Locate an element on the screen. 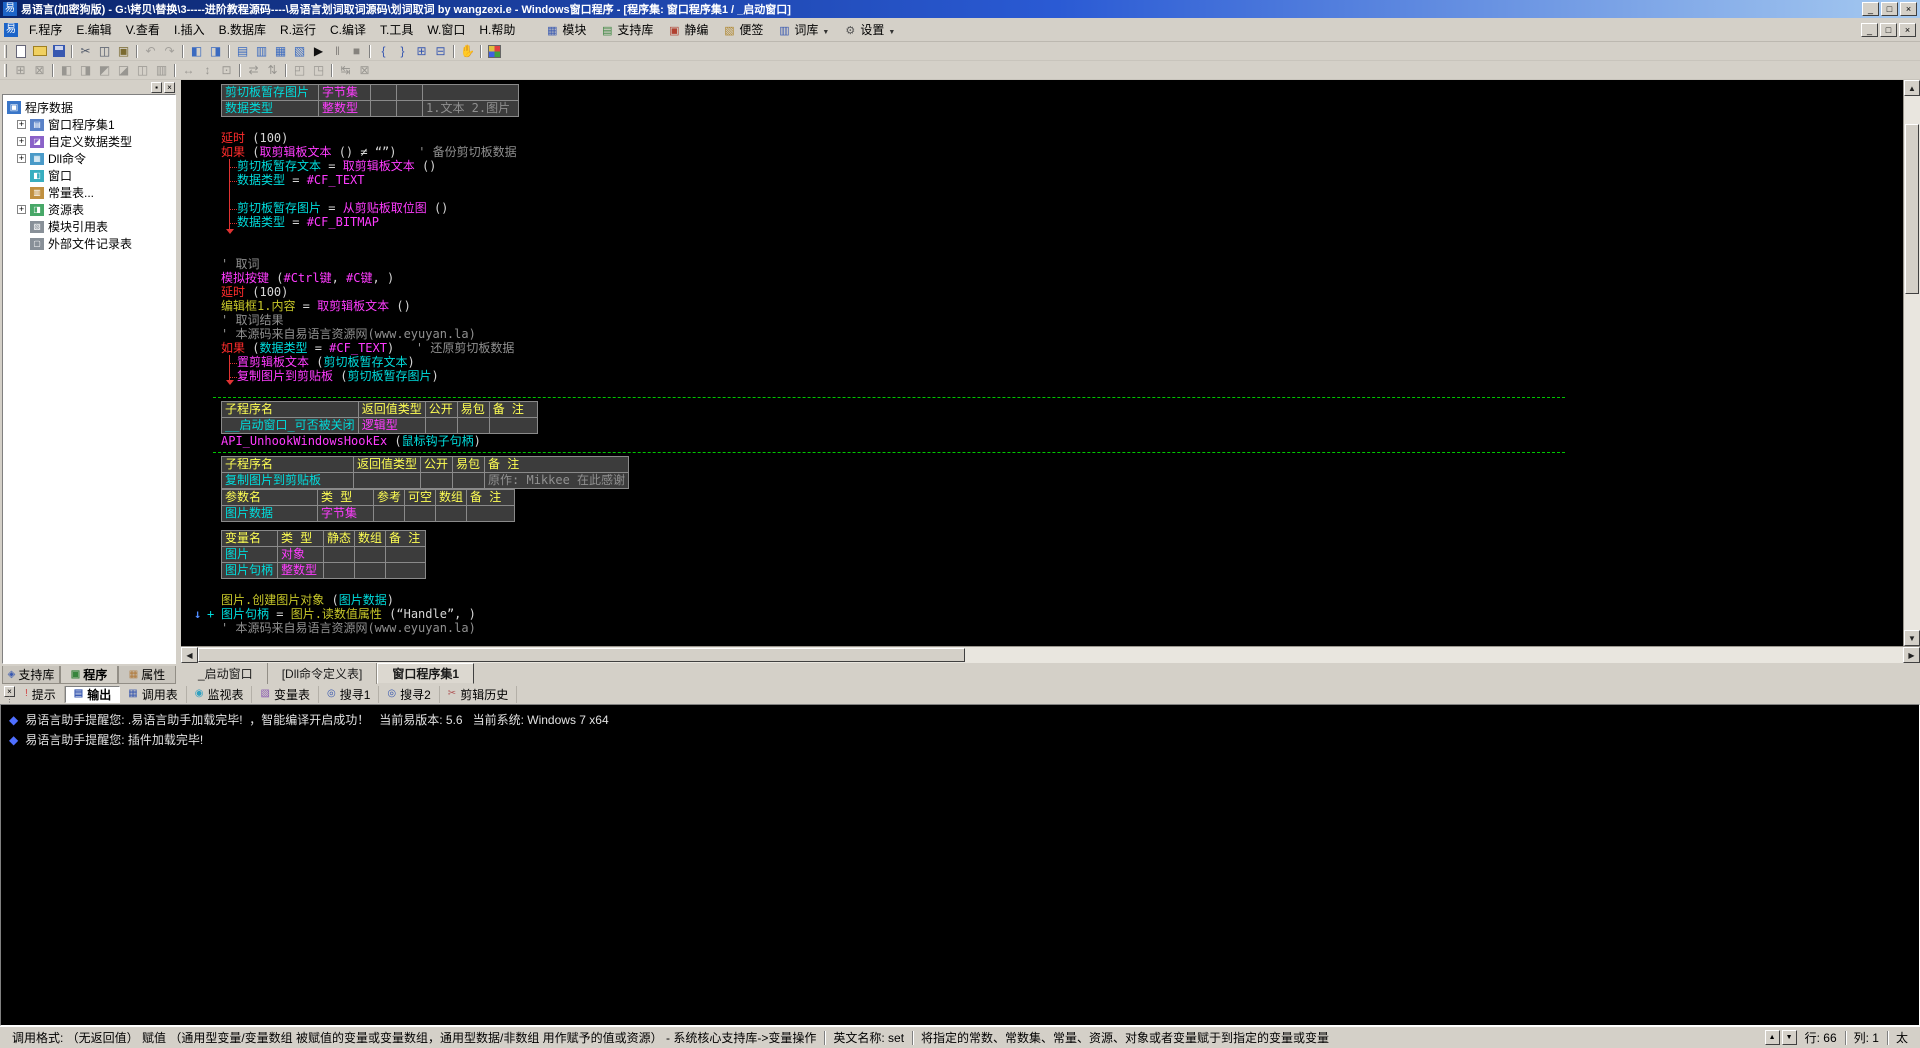 This screenshot has width=1920, height=1048. menu-help: H.帮助 is located at coordinates (497, 29).